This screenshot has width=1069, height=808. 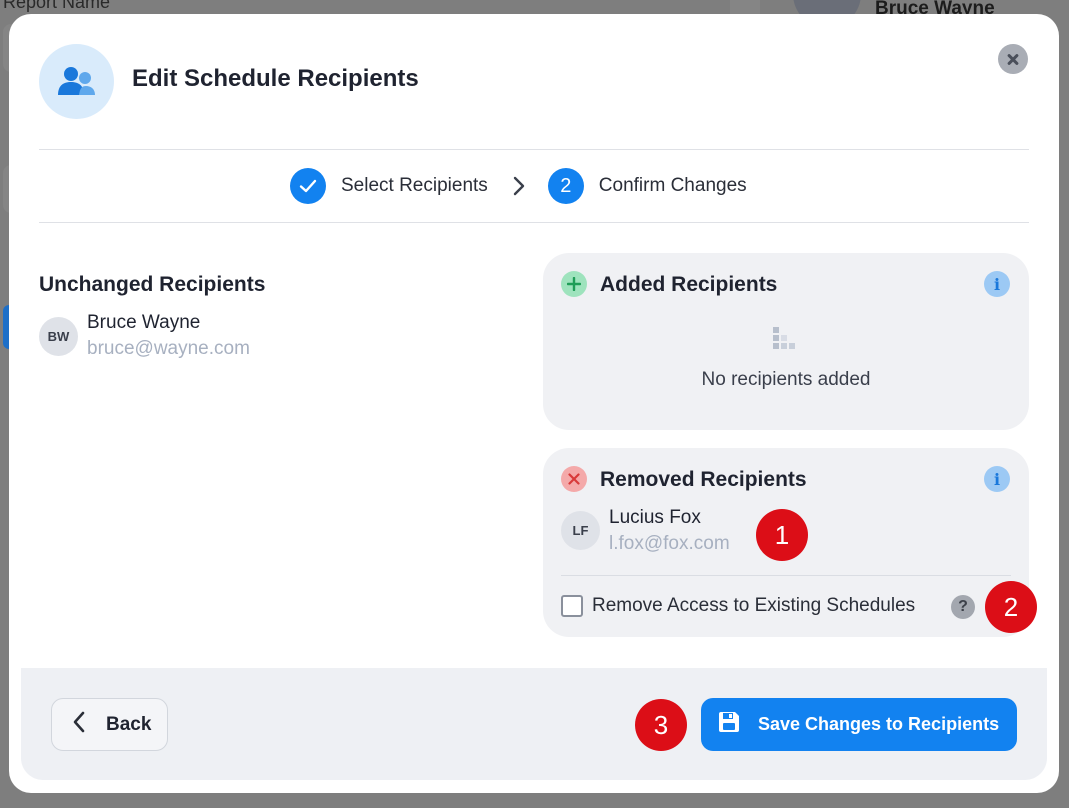 I want to click on header-divider, so click(x=534, y=149).